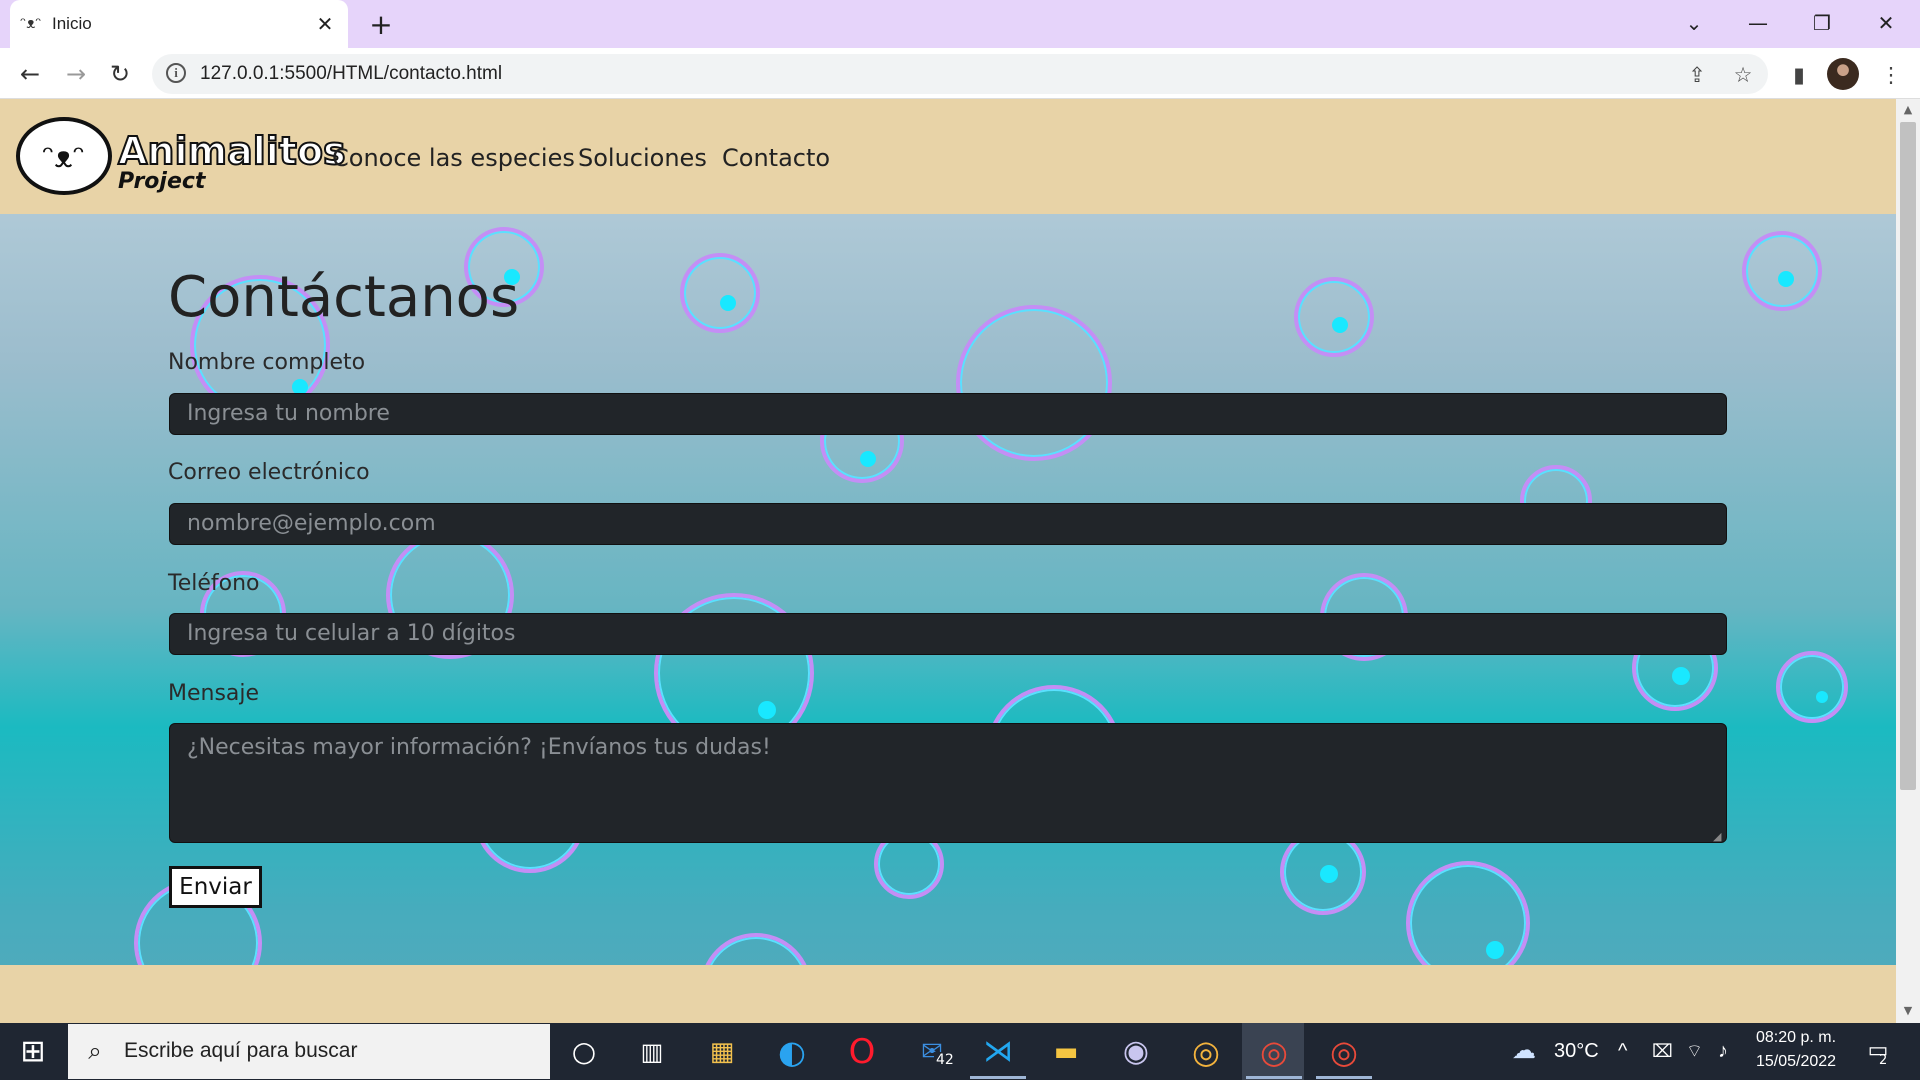  I want to click on name-label: Nombre completo, so click(267, 362).